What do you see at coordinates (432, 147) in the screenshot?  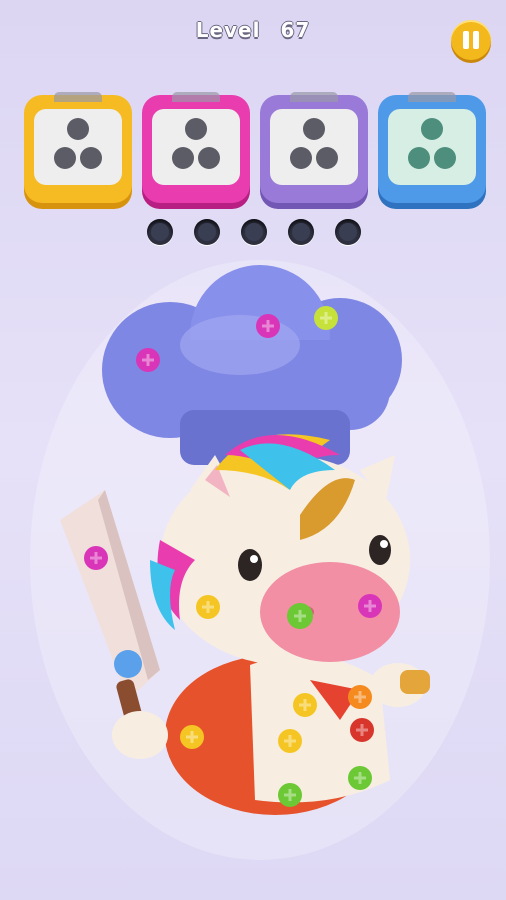 I see `screw-box-blue` at bounding box center [432, 147].